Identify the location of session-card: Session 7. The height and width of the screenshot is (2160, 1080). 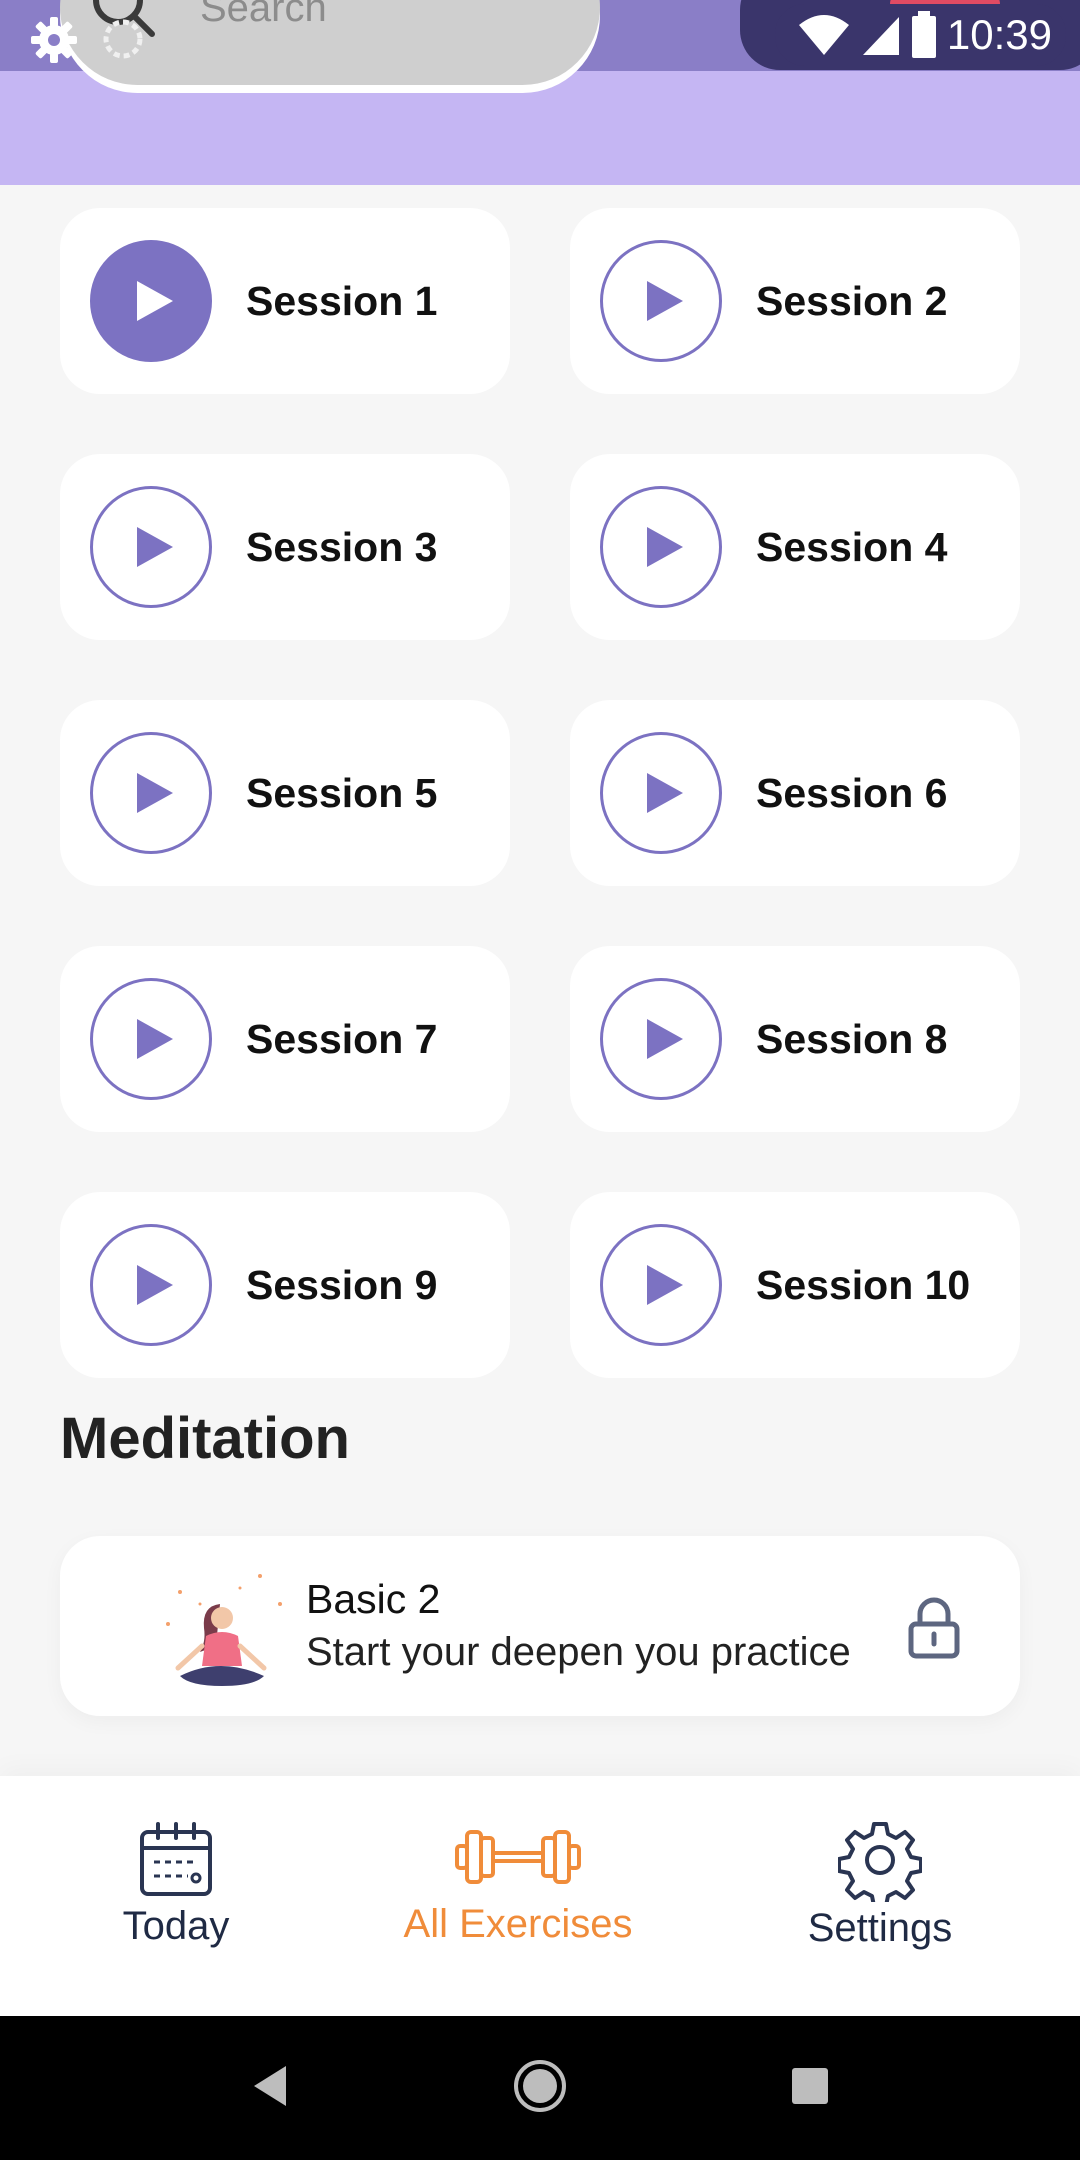
(285, 1039).